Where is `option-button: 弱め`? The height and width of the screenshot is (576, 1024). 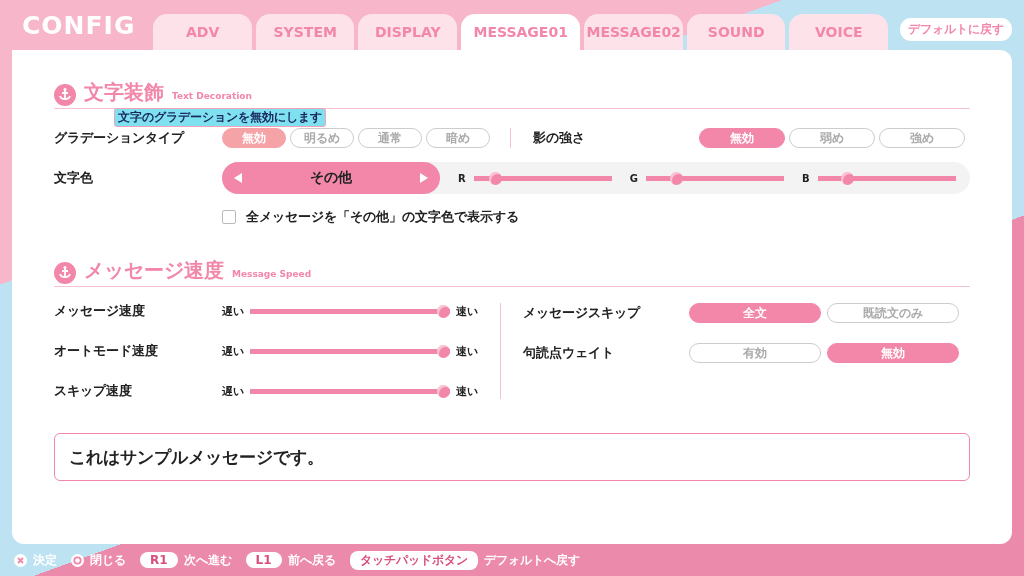
option-button: 弱め is located at coordinates (832, 138).